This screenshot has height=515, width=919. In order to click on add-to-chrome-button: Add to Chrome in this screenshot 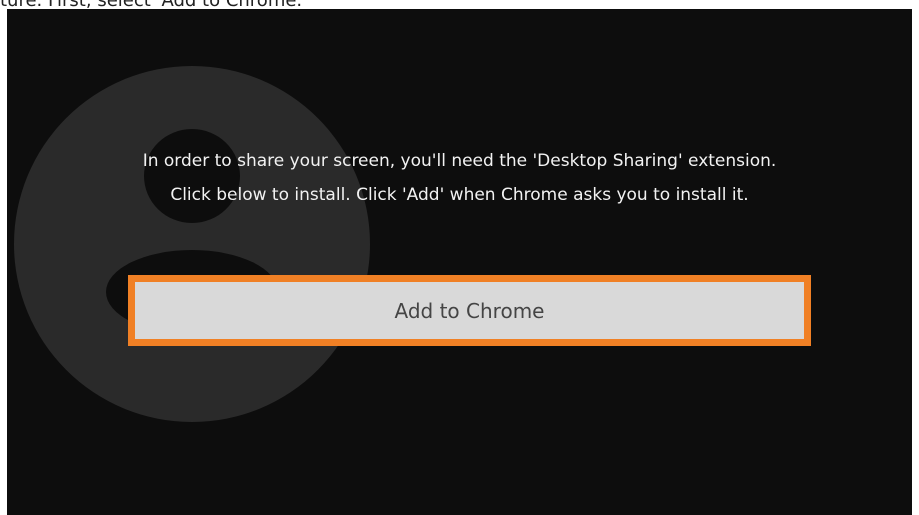, I will do `click(469, 310)`.